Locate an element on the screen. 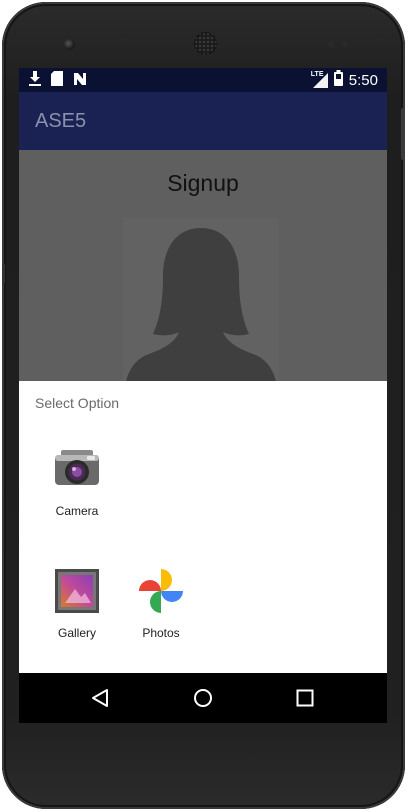 This screenshot has width=409, height=812. volume-button is located at coordinates (3, 274).